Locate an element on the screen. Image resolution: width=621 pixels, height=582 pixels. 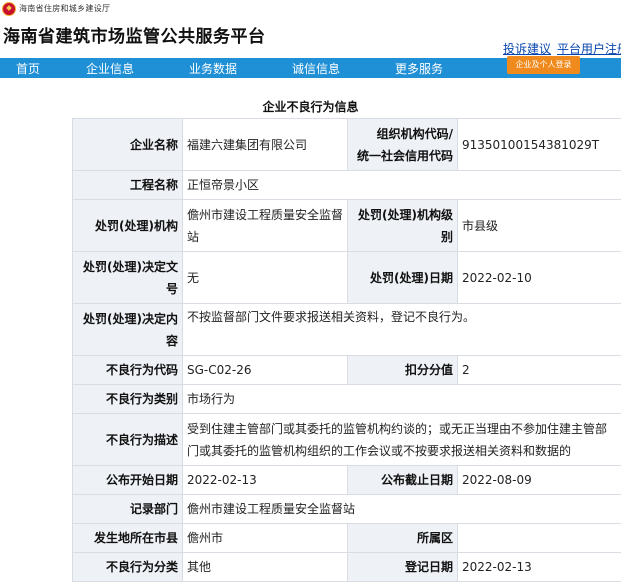
city-value: 儋州市 is located at coordinates (265, 538).